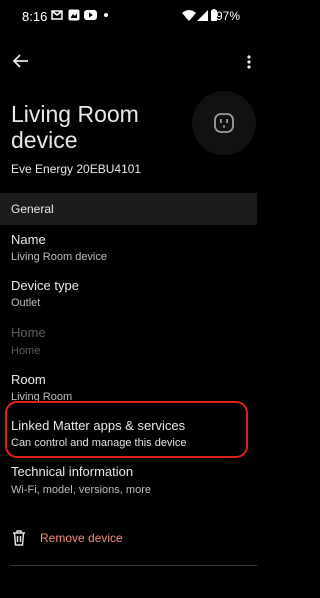  Describe the element at coordinates (227, 16) in the screenshot. I see `battery-percent: 97%` at that location.